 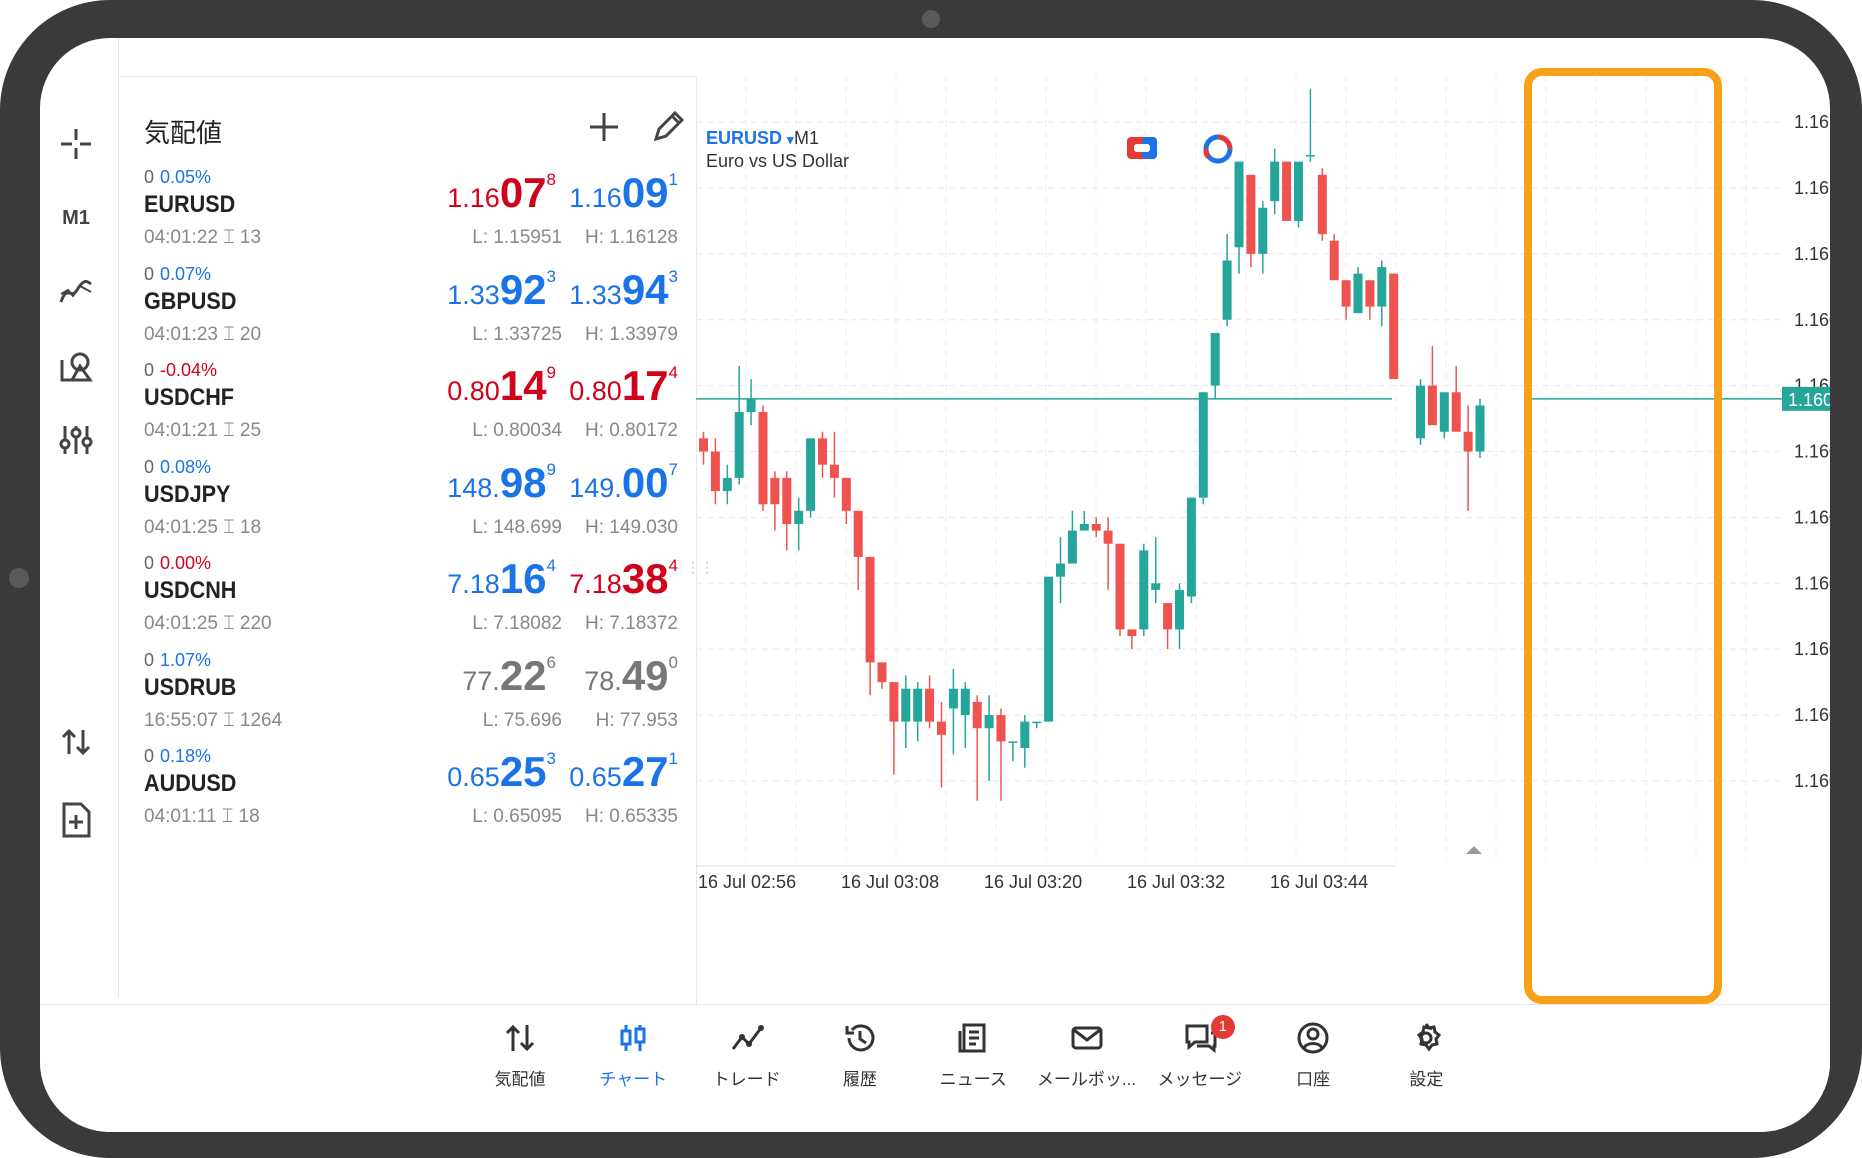 I want to click on depth-of-market-icon, so click(x=1218, y=149).